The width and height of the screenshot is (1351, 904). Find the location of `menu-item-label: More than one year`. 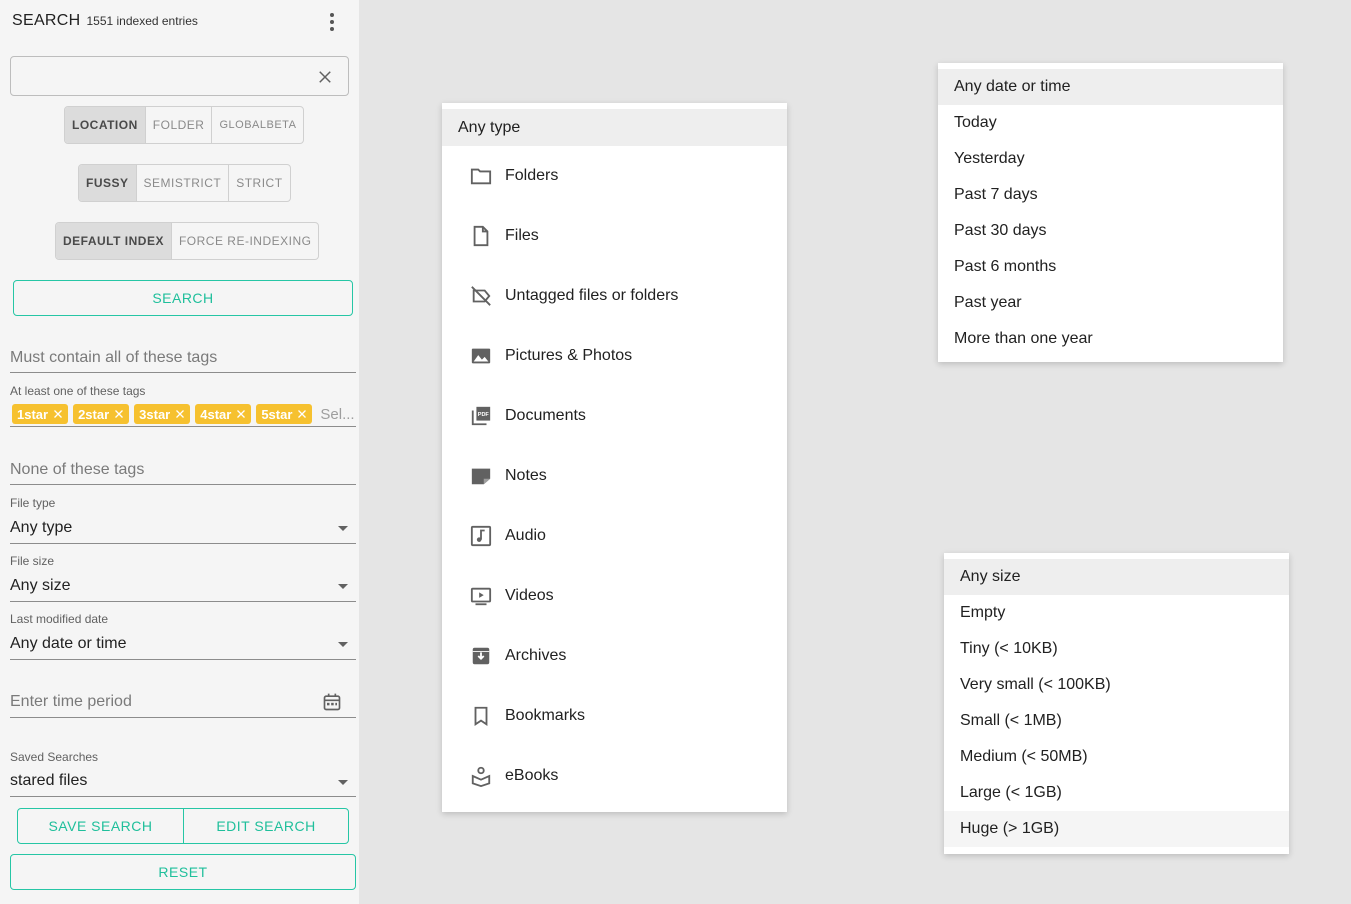

menu-item-label: More than one year is located at coordinates (1023, 338).